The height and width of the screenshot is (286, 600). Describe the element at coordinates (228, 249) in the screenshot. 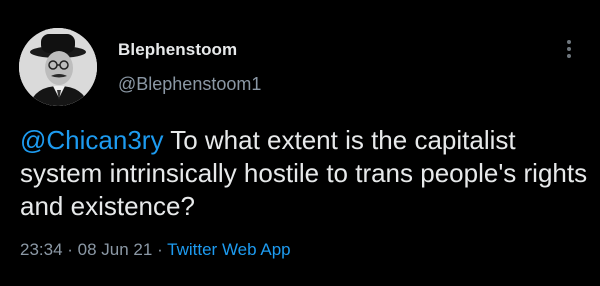

I see `tweet-source-link: Twitter Web App` at that location.